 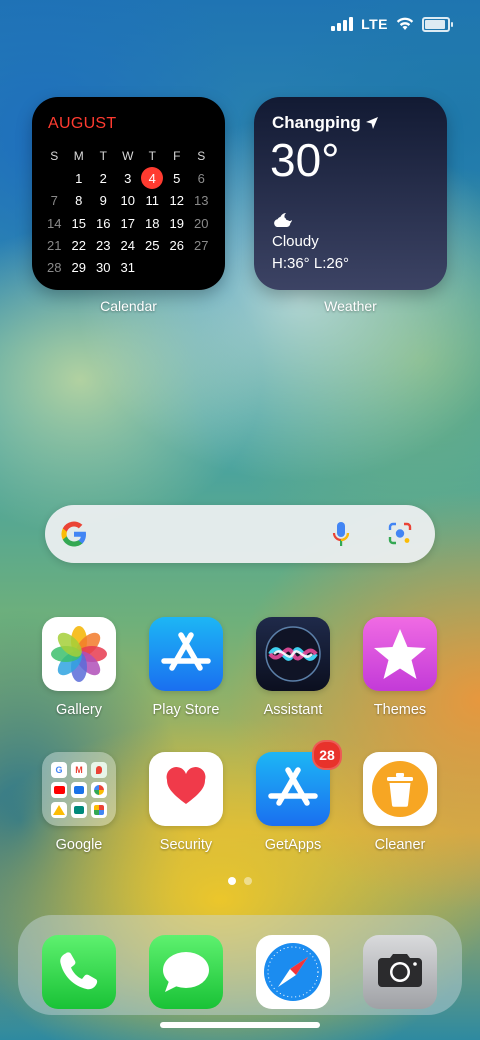 I want to click on page-indicator, so click(x=240, y=881).